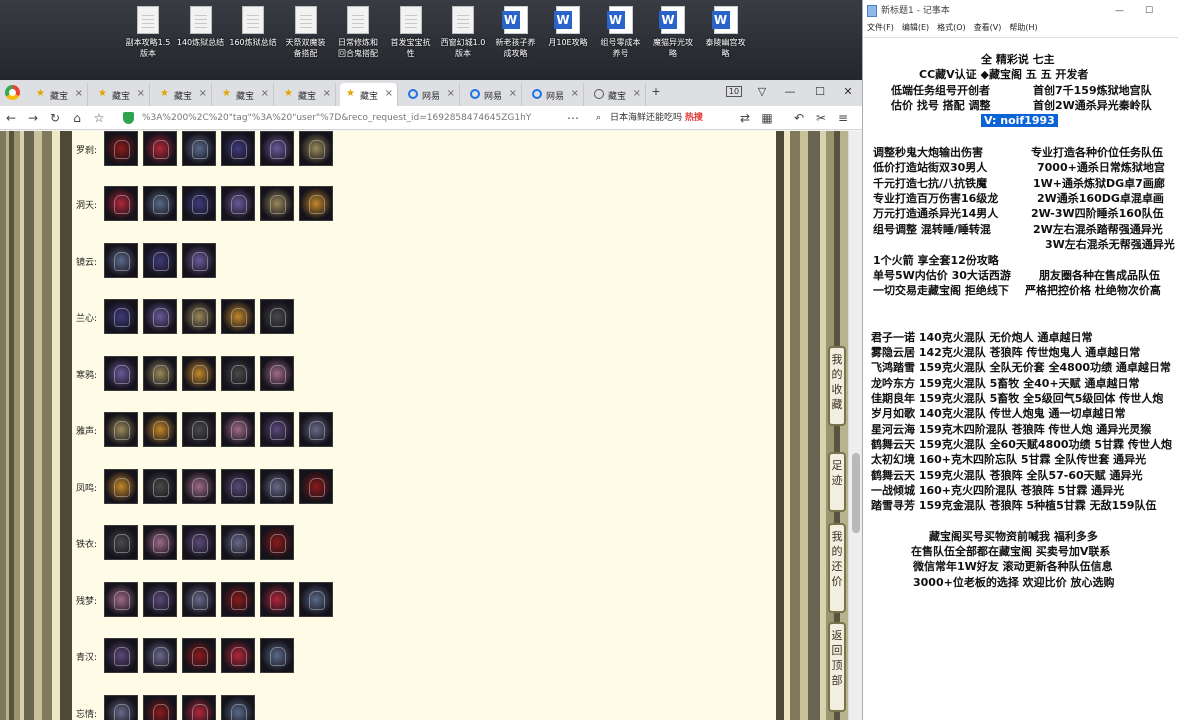 This screenshot has width=1178, height=720. Describe the element at coordinates (799, 118) in the screenshot. I see `undo-icon: ↶` at that location.